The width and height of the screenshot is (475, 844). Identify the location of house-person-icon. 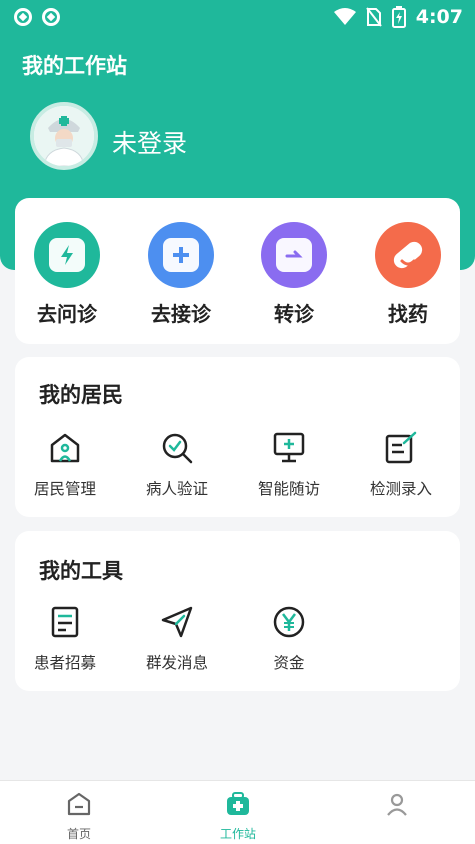
(65, 448).